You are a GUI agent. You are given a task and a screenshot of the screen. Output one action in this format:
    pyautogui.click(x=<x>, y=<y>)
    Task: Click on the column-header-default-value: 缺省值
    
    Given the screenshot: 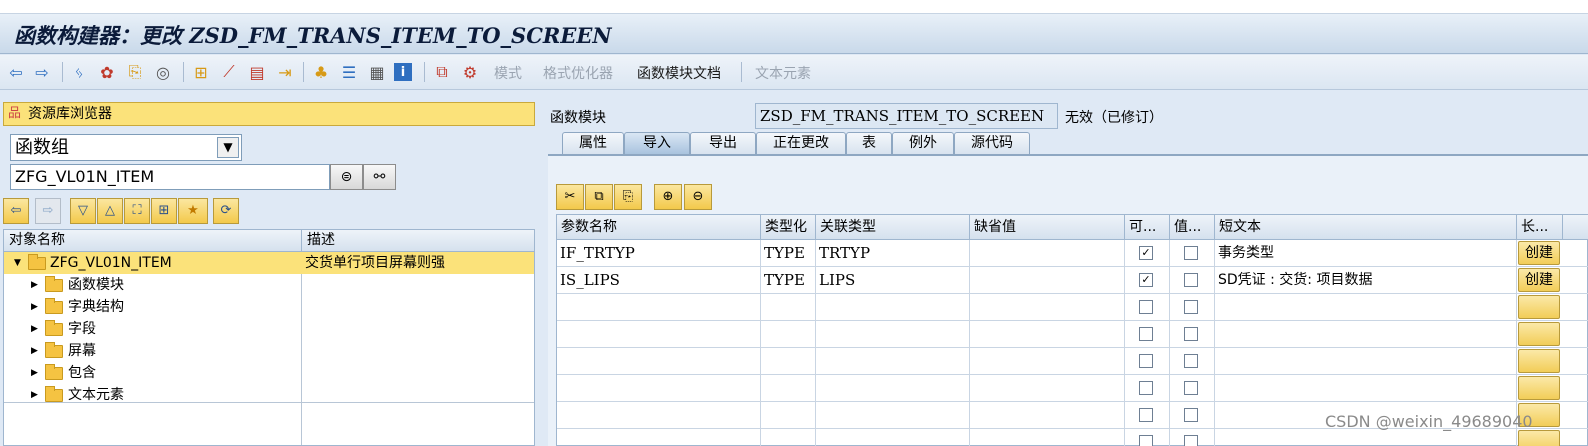 What is the action you would take?
    pyautogui.click(x=1047, y=227)
    